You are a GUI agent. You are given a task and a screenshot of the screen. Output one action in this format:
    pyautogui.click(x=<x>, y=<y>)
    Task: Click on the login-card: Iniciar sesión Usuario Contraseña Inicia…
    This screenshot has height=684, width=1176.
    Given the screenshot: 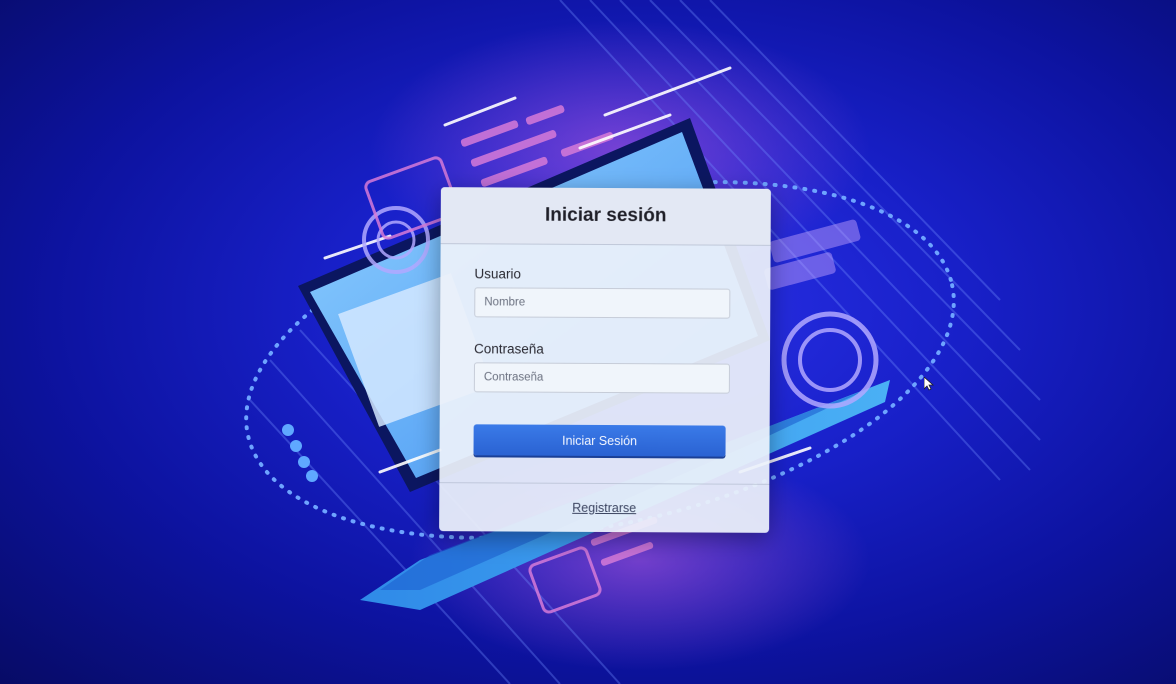 What is the action you would take?
    pyautogui.click(x=605, y=360)
    